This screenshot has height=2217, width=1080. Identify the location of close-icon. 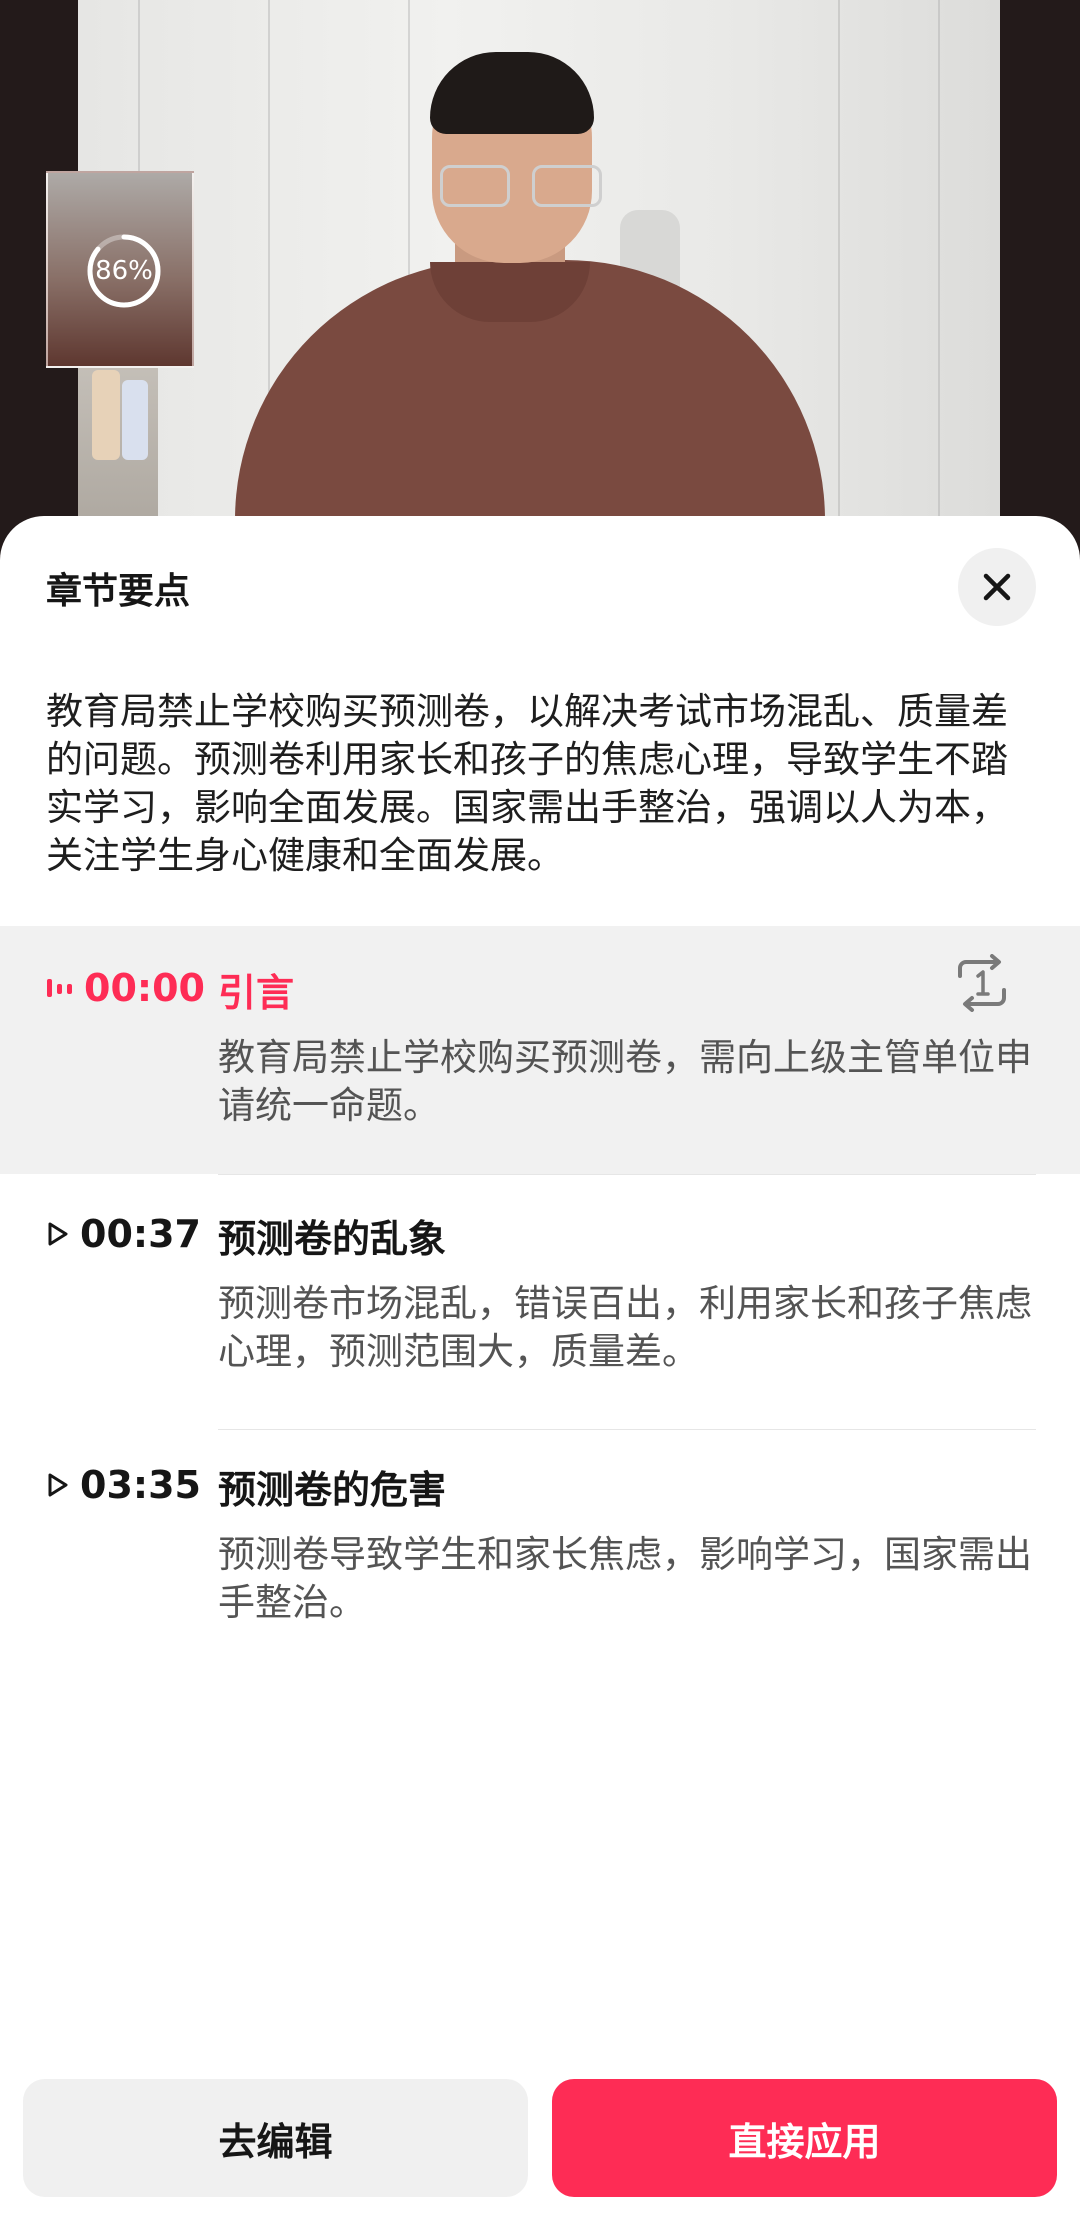
(997, 587).